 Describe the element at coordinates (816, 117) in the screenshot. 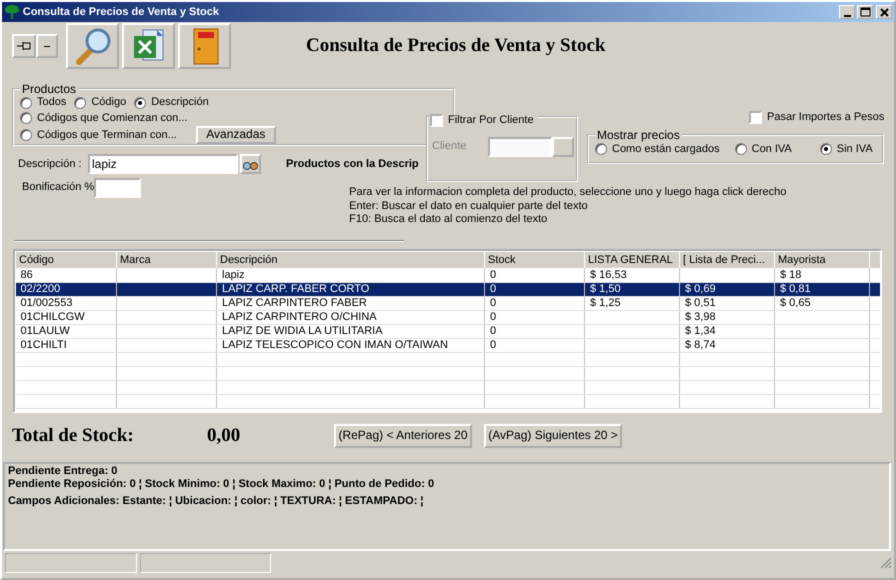

I see `pesos-checkbox: Pasar Importes a Pesos` at that location.